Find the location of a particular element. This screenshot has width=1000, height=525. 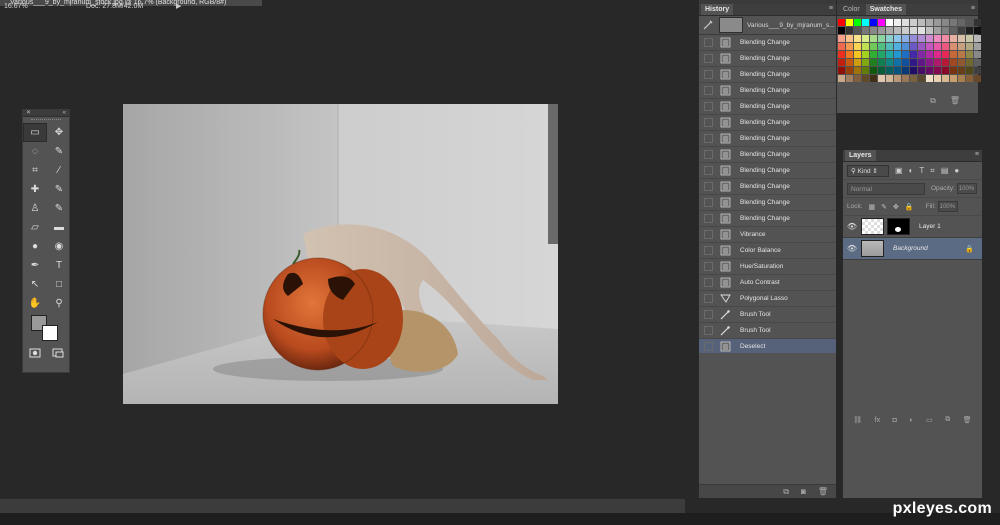

layer-name: Background is located at coordinates (910, 248).